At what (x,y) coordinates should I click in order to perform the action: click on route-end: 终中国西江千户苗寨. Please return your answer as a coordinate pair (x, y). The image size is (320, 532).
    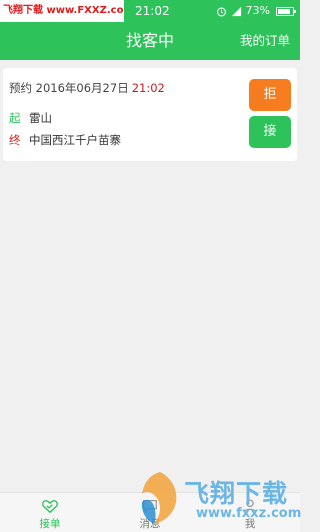
    Looking at the image, I should click on (65, 140).